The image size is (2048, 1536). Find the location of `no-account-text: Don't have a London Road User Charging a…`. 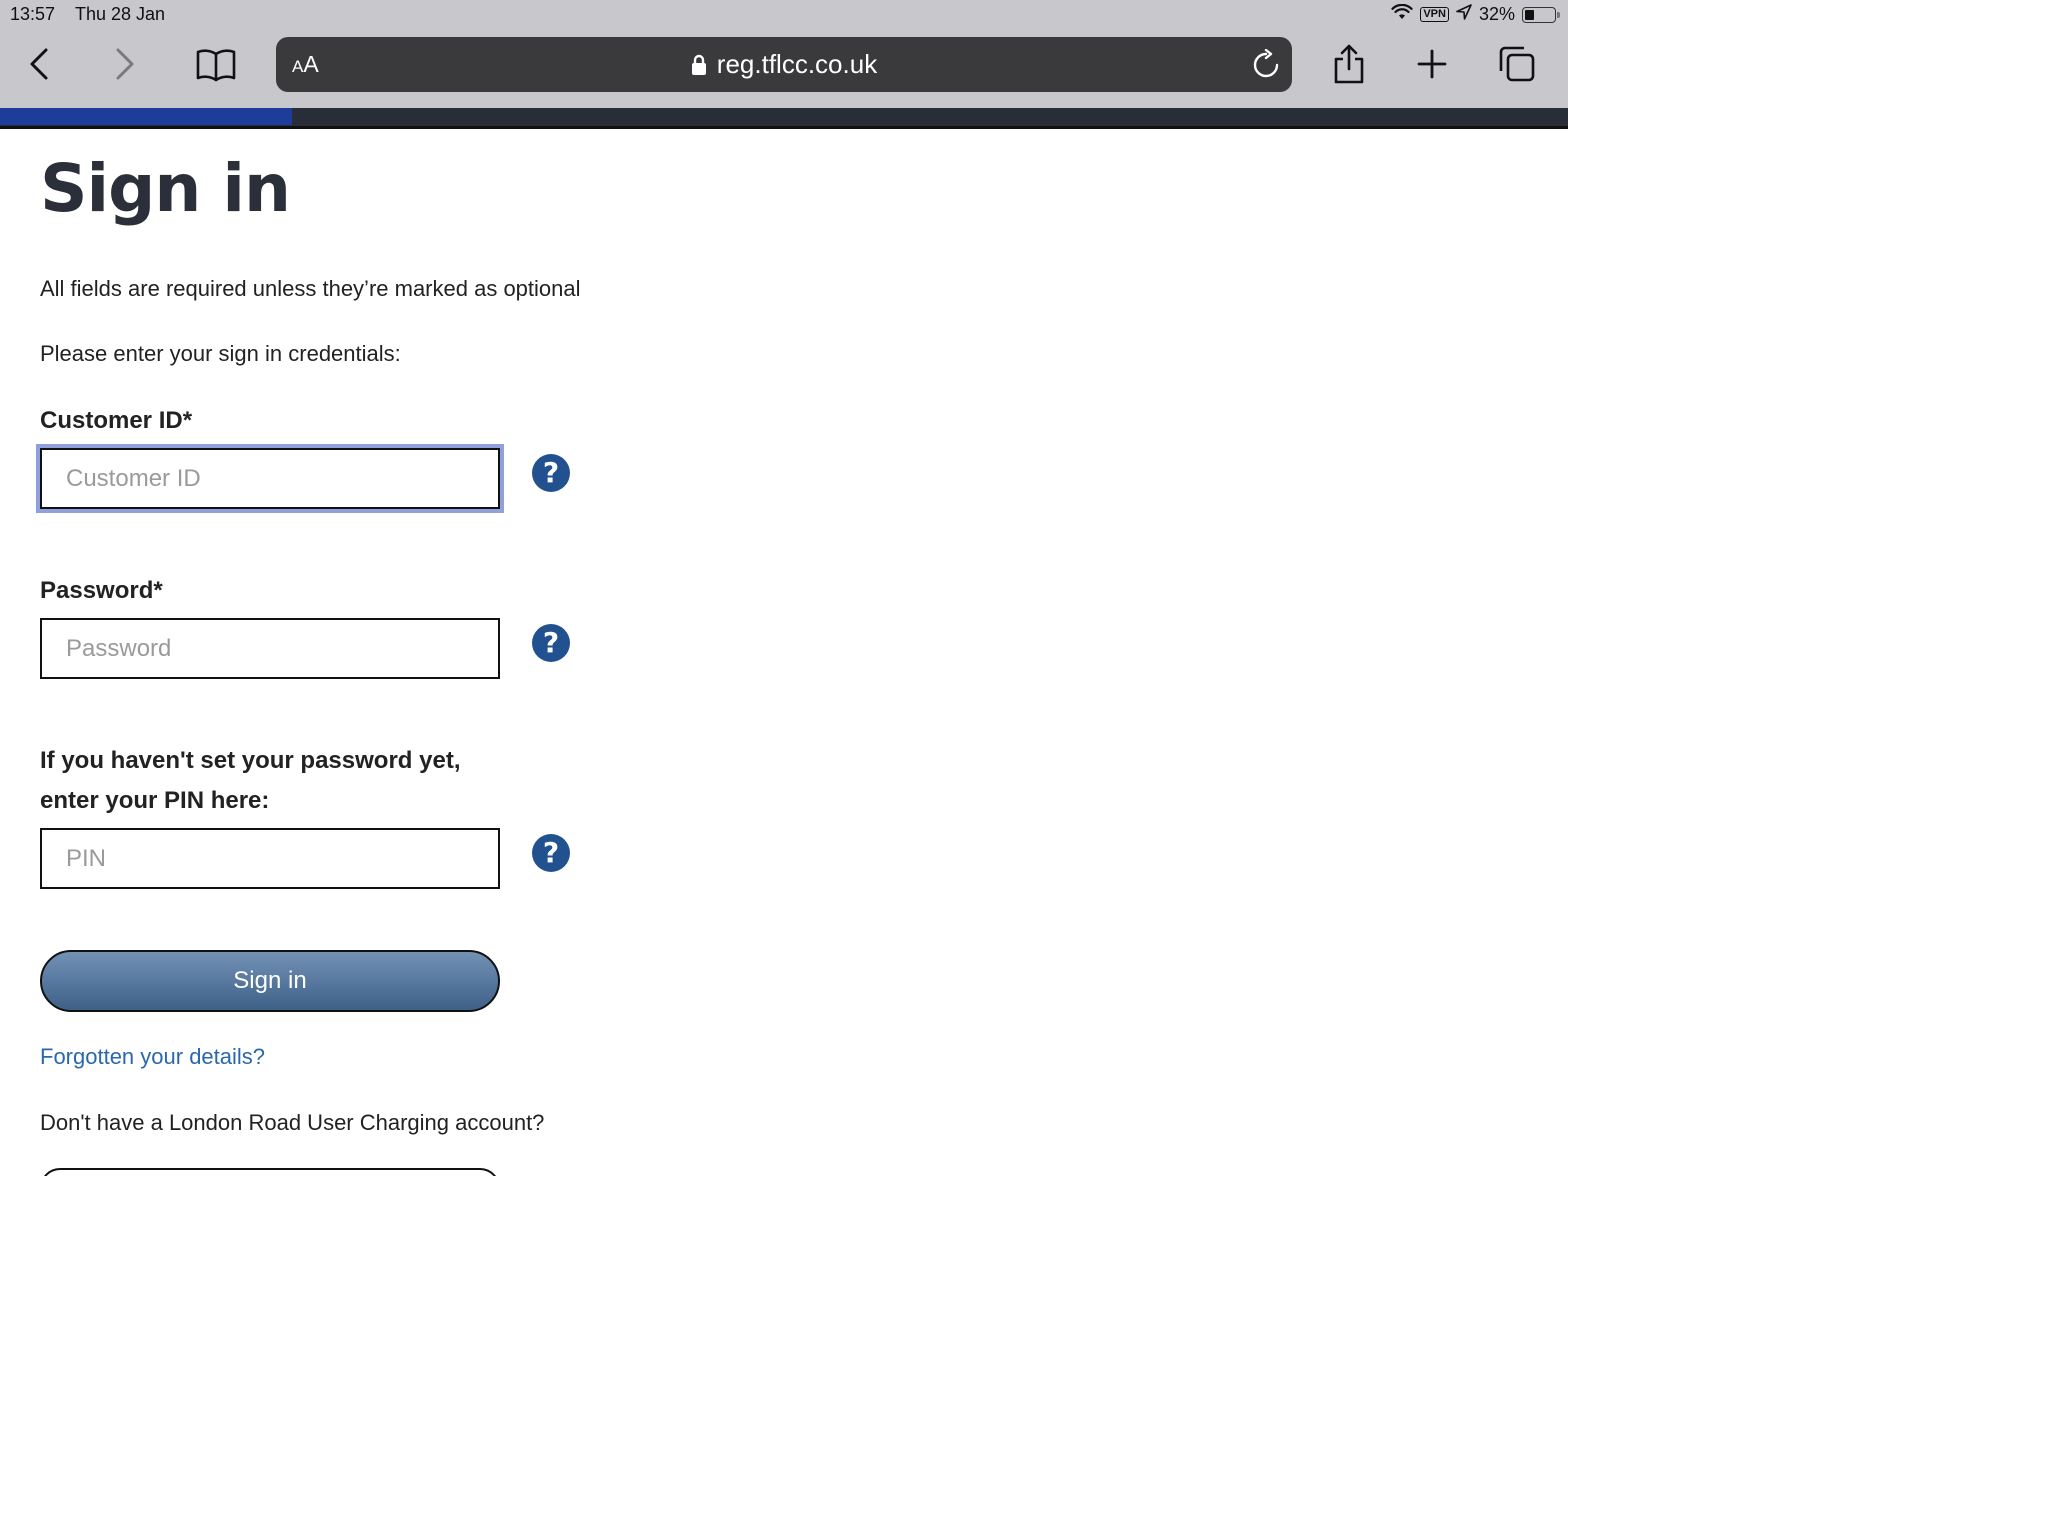

no-account-text: Don't have a London Road User Charging a… is located at coordinates (292, 1122).